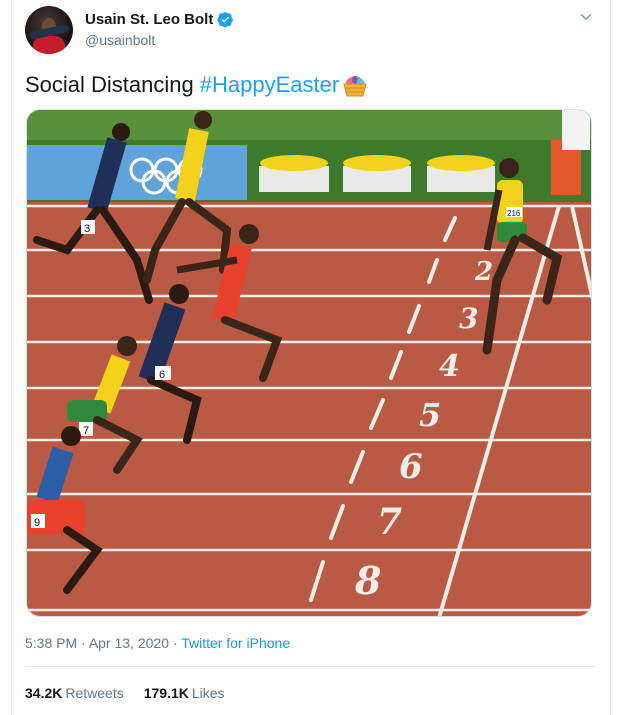  Describe the element at coordinates (586, 17) in the screenshot. I see `chevron-down-icon` at that location.